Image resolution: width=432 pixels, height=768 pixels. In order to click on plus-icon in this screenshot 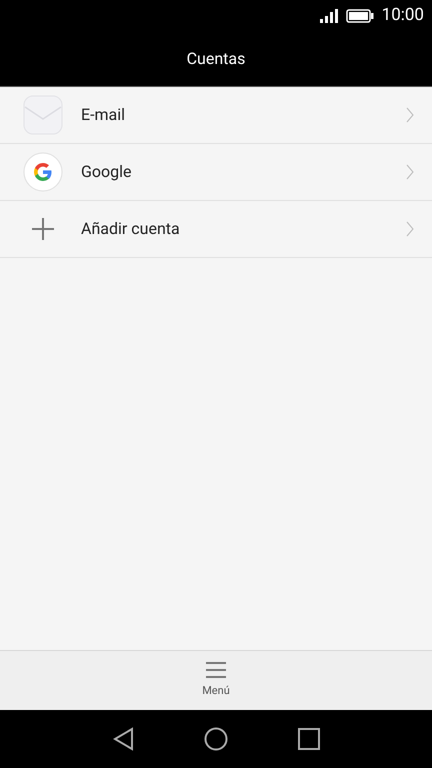, I will do `click(43, 229)`.